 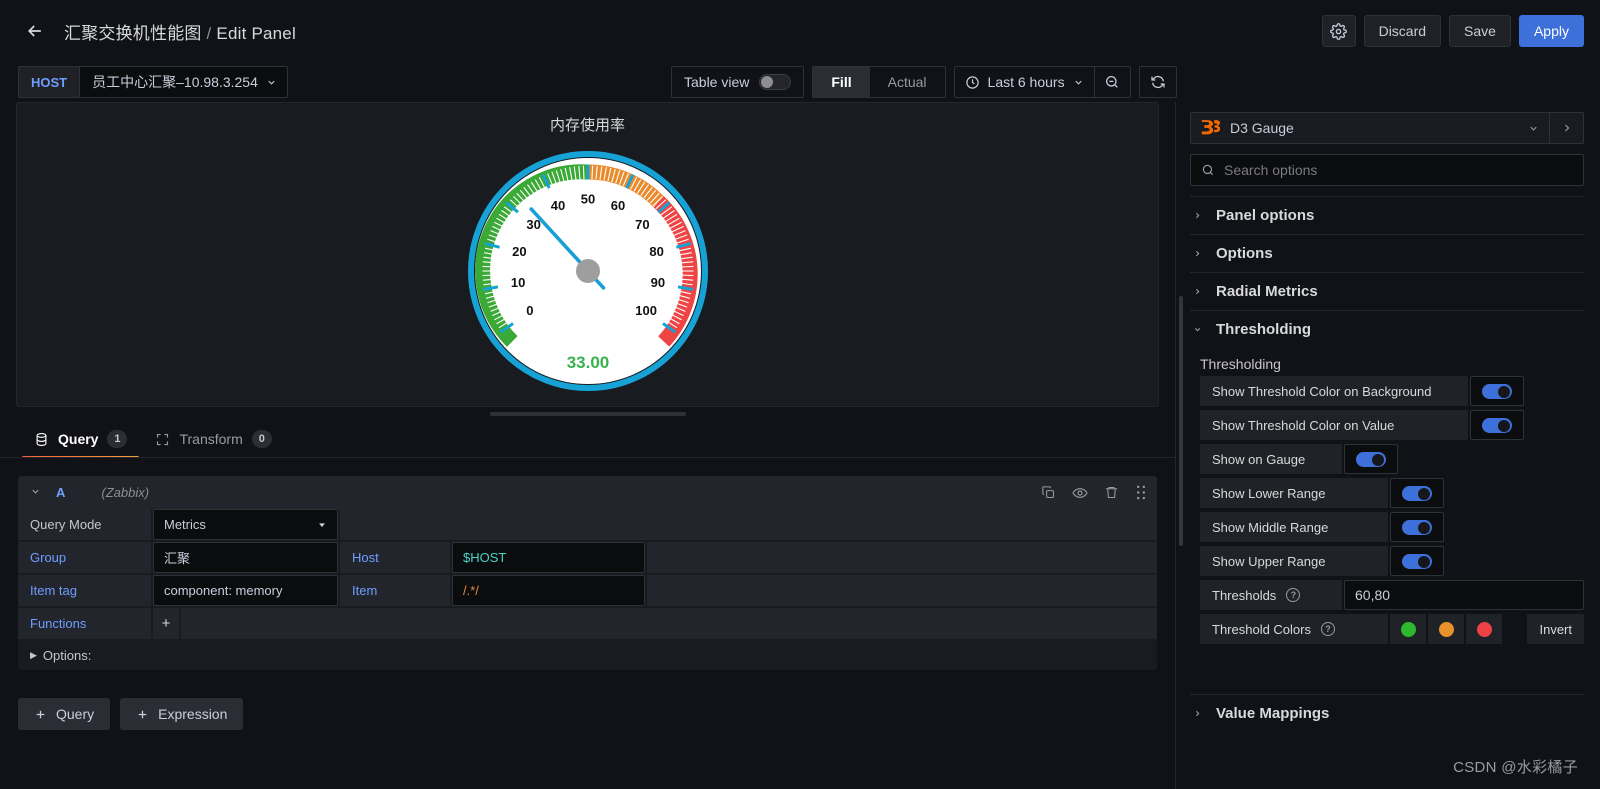 I want to click on panel-resize-handle, so click(x=587, y=414).